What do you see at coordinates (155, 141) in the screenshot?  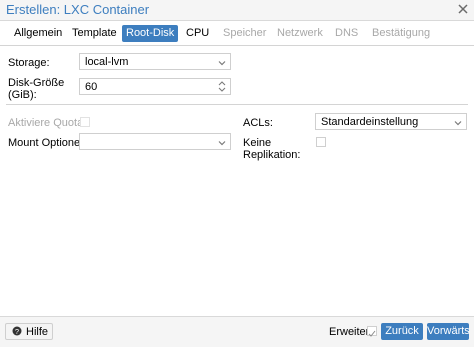 I see `mount-options-select` at bounding box center [155, 141].